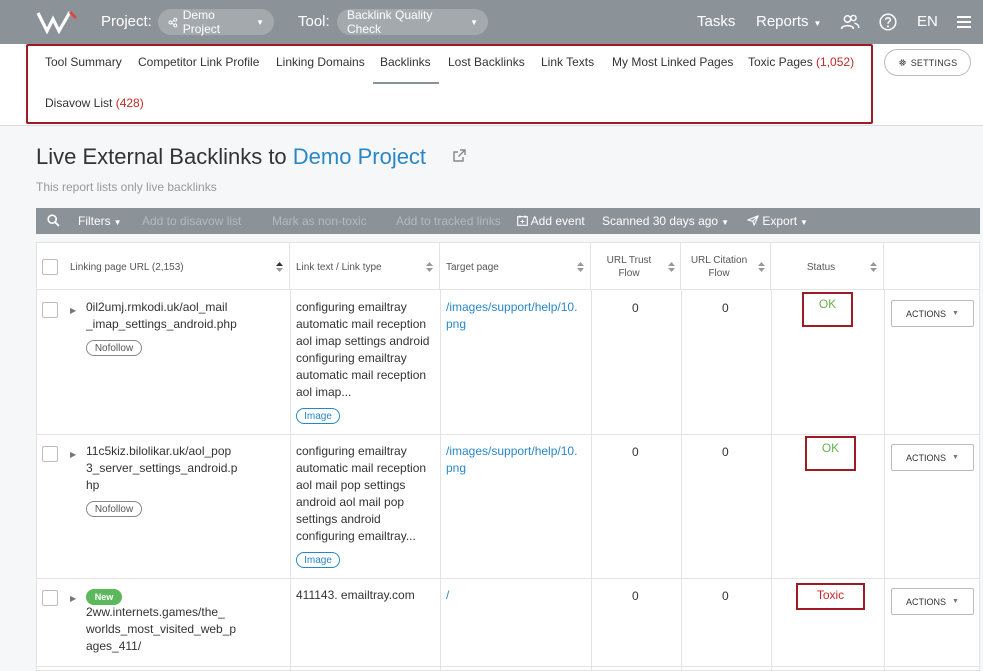 This screenshot has height=671, width=983. I want to click on column-header-actions, so click(931, 266).